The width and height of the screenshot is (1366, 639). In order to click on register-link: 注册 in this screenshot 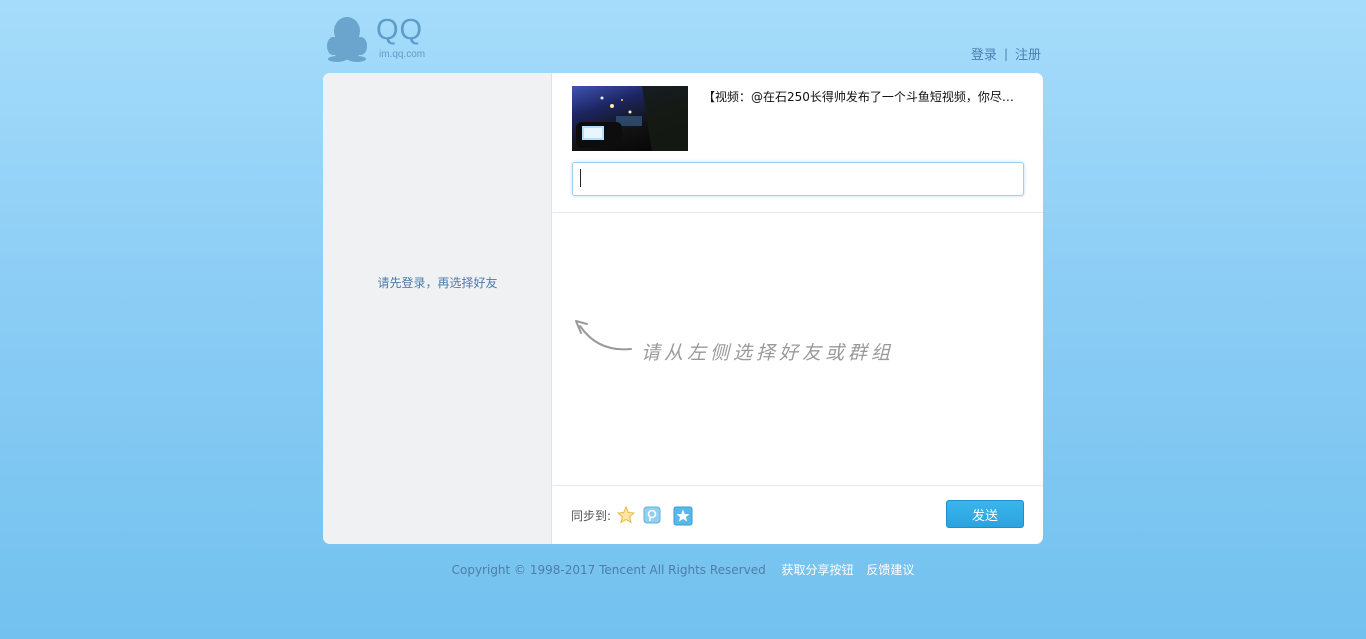, I will do `click(1028, 53)`.